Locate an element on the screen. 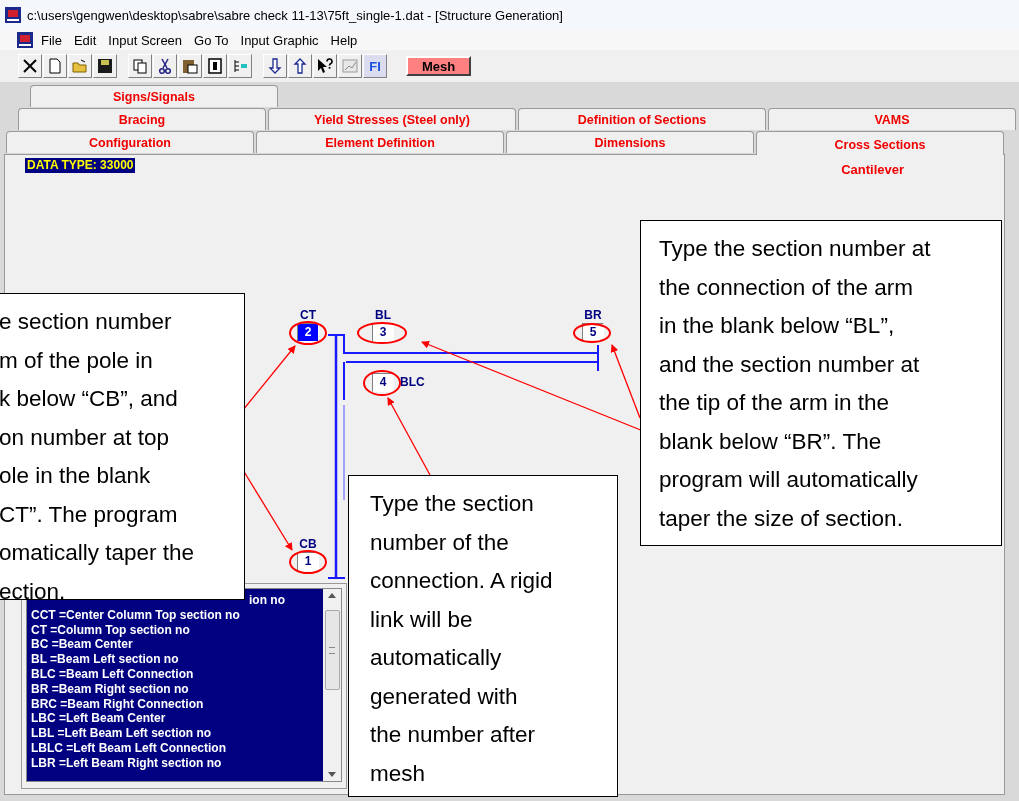  scissors-icon is located at coordinates (165, 66).